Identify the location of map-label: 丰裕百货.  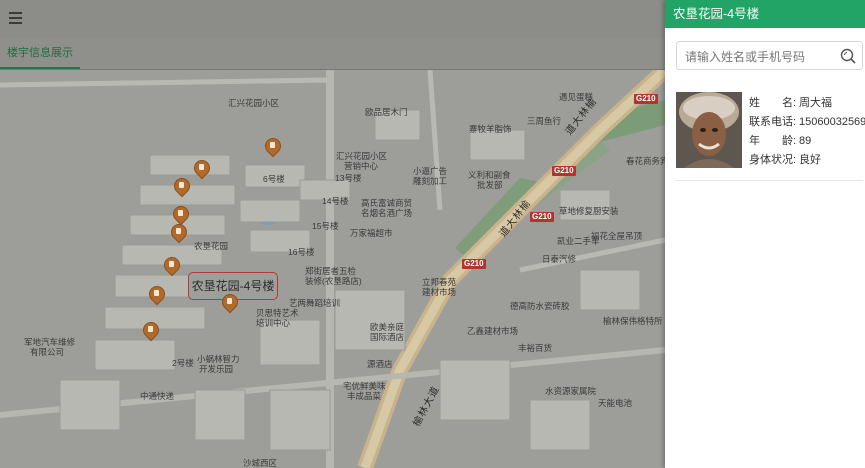
(535, 348).